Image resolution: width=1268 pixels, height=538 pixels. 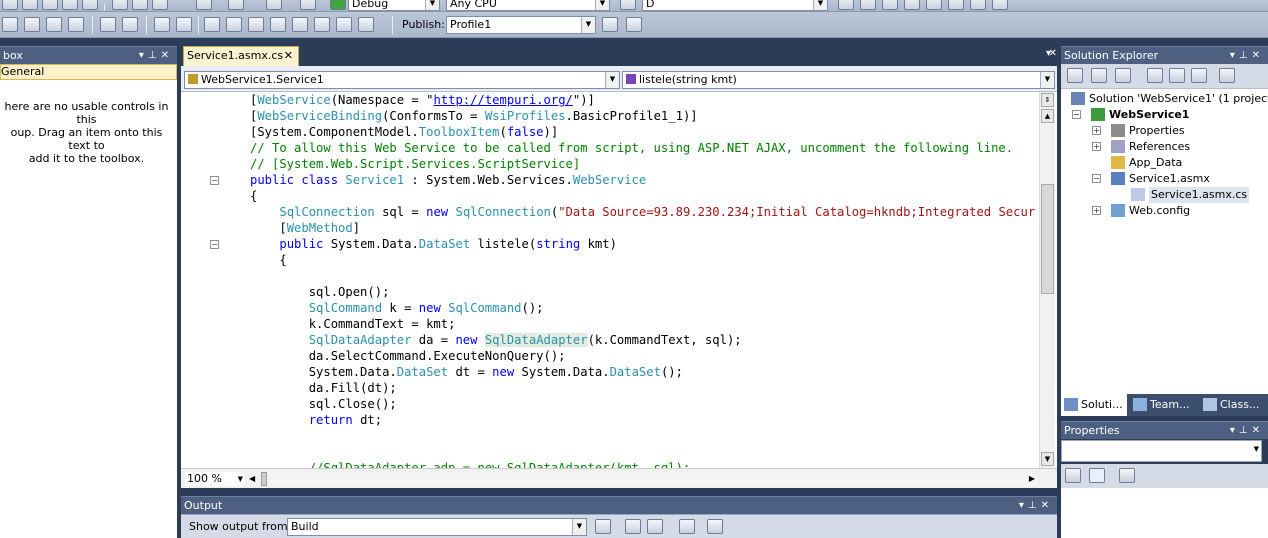 I want to click on save-icon, so click(x=70, y=5).